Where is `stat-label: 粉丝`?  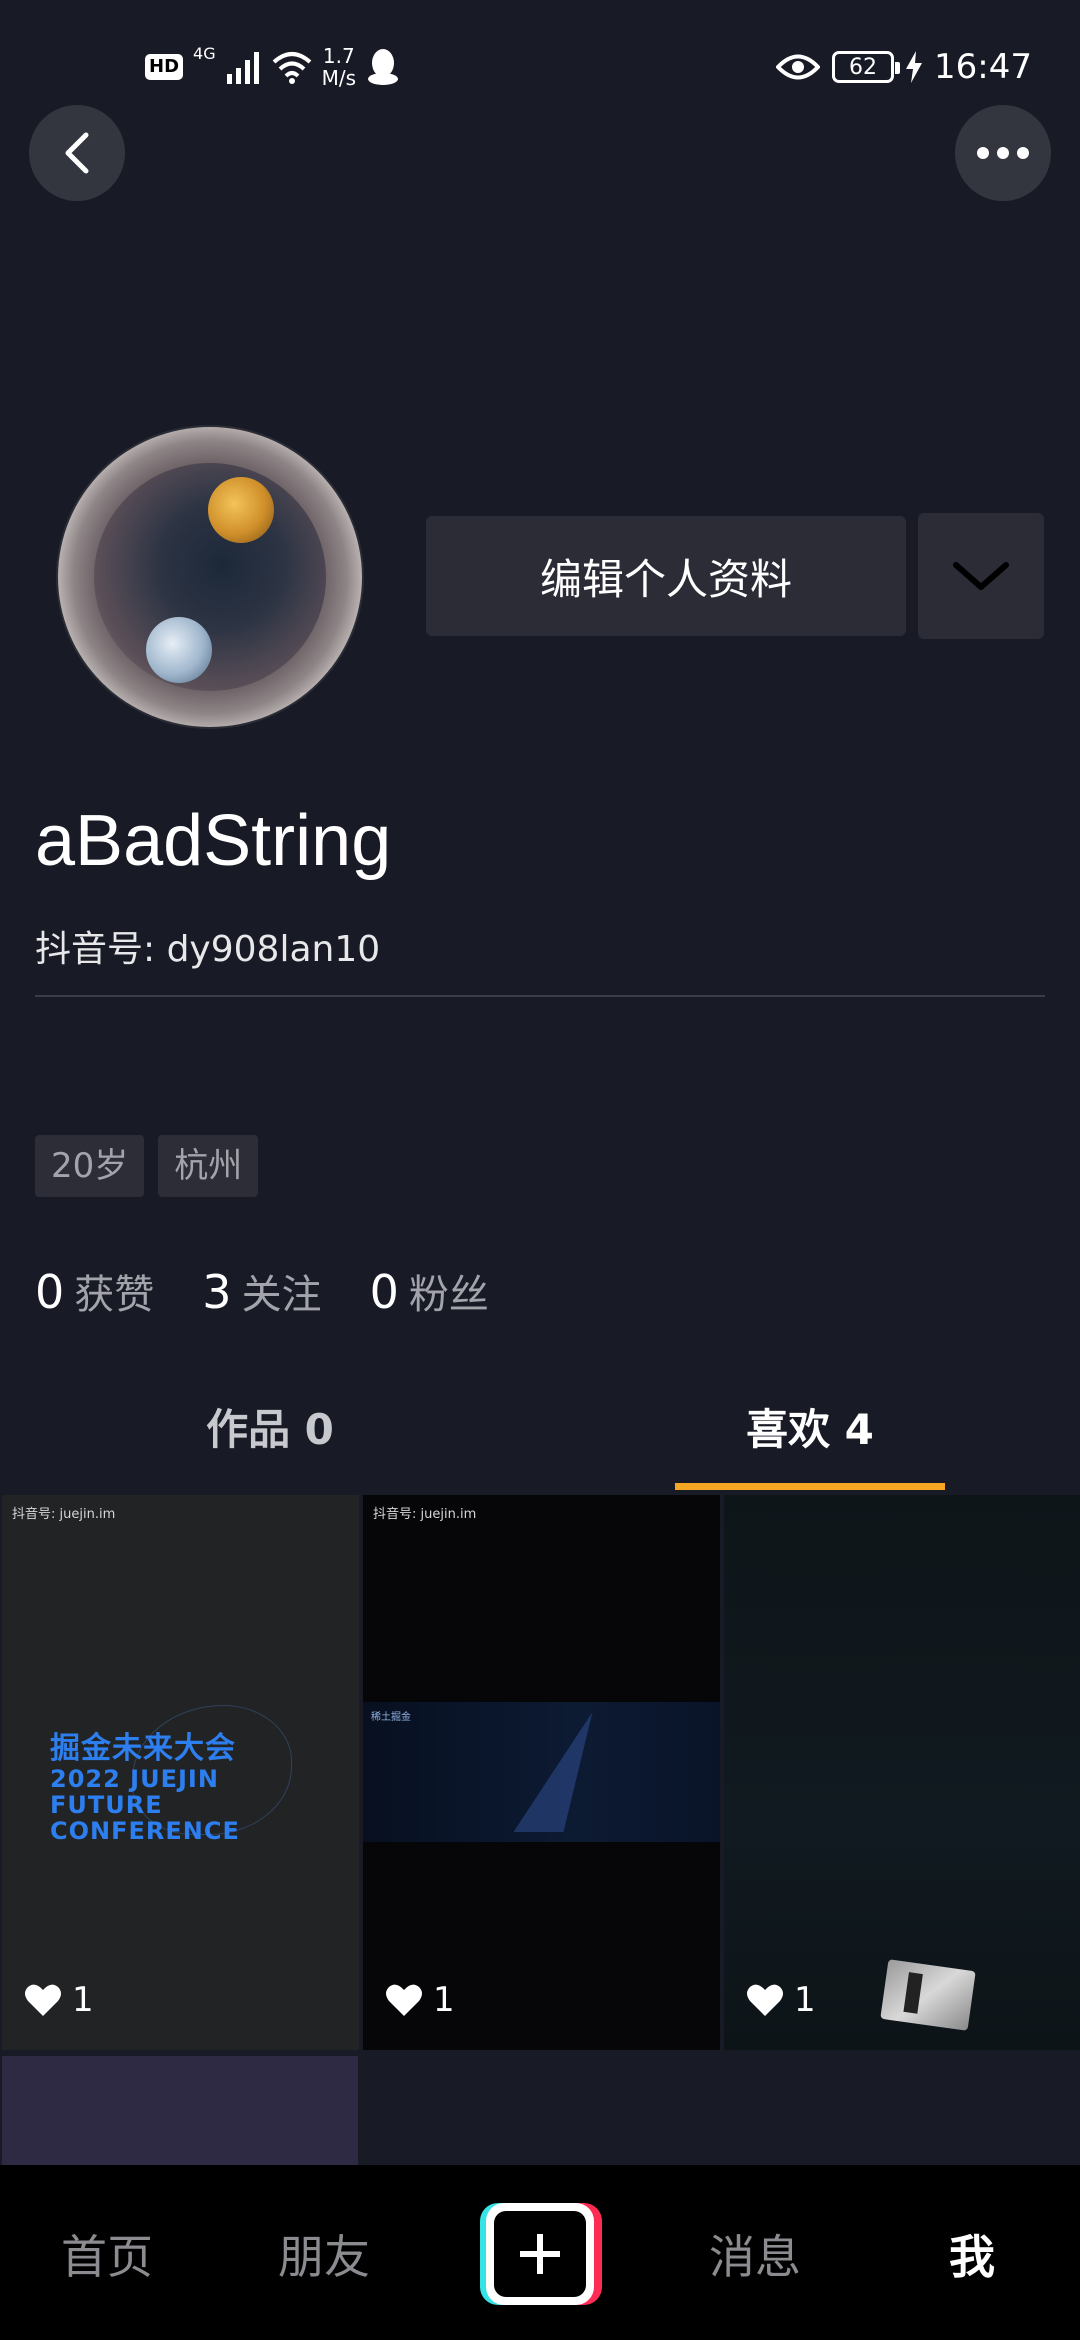 stat-label: 粉丝 is located at coordinates (448, 1295).